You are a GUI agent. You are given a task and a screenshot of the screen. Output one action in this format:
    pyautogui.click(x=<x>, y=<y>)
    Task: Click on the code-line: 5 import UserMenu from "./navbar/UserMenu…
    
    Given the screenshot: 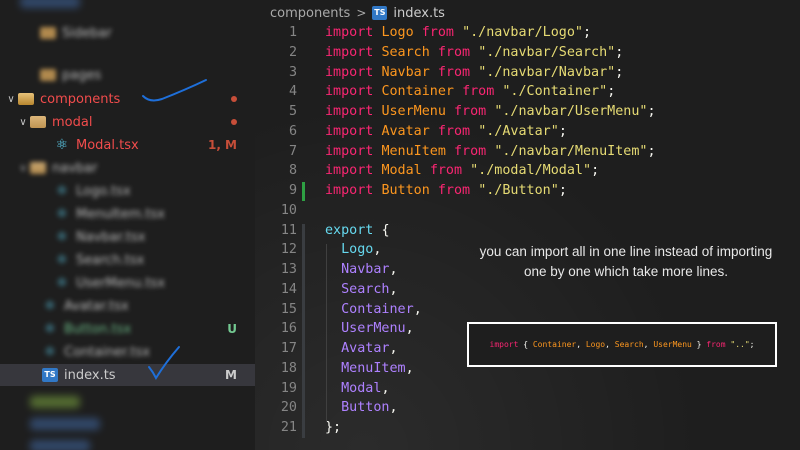 What is the action you would take?
    pyautogui.click(x=527, y=112)
    